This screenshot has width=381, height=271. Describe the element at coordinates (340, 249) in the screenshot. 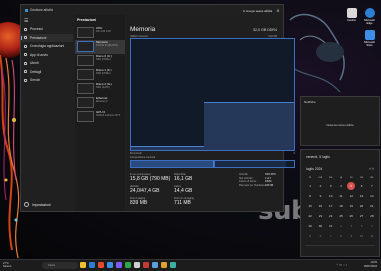

I see `focus-bar` at that location.